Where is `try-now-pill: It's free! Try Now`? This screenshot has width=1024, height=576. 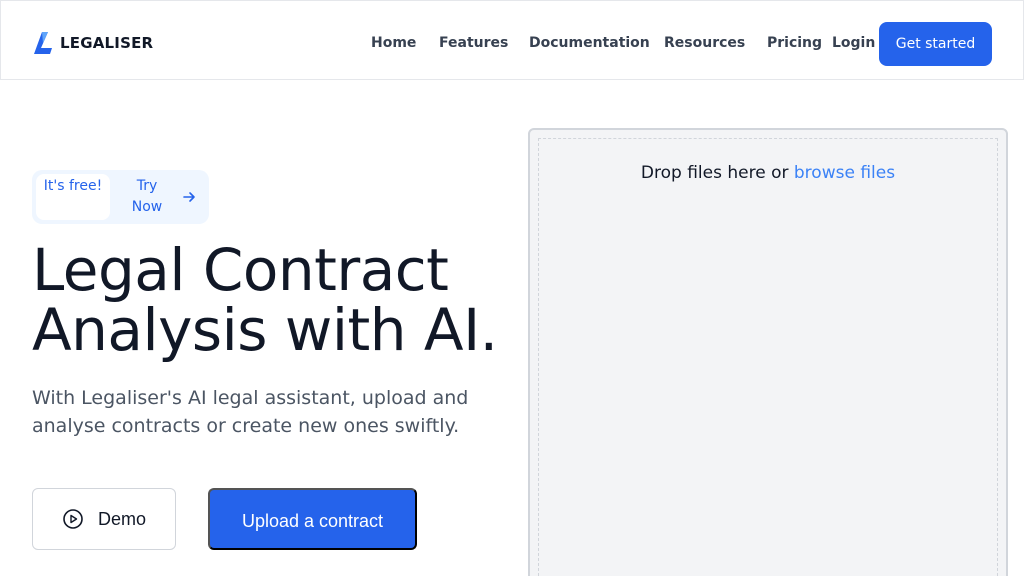
try-now-pill: It's free! Try Now is located at coordinates (120, 197).